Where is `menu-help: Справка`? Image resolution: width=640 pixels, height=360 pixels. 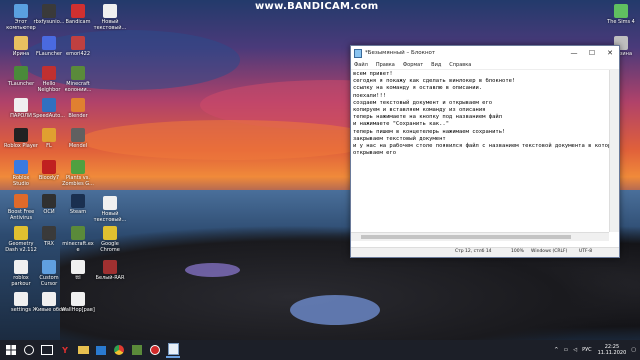 menu-help: Справка is located at coordinates (460, 65).